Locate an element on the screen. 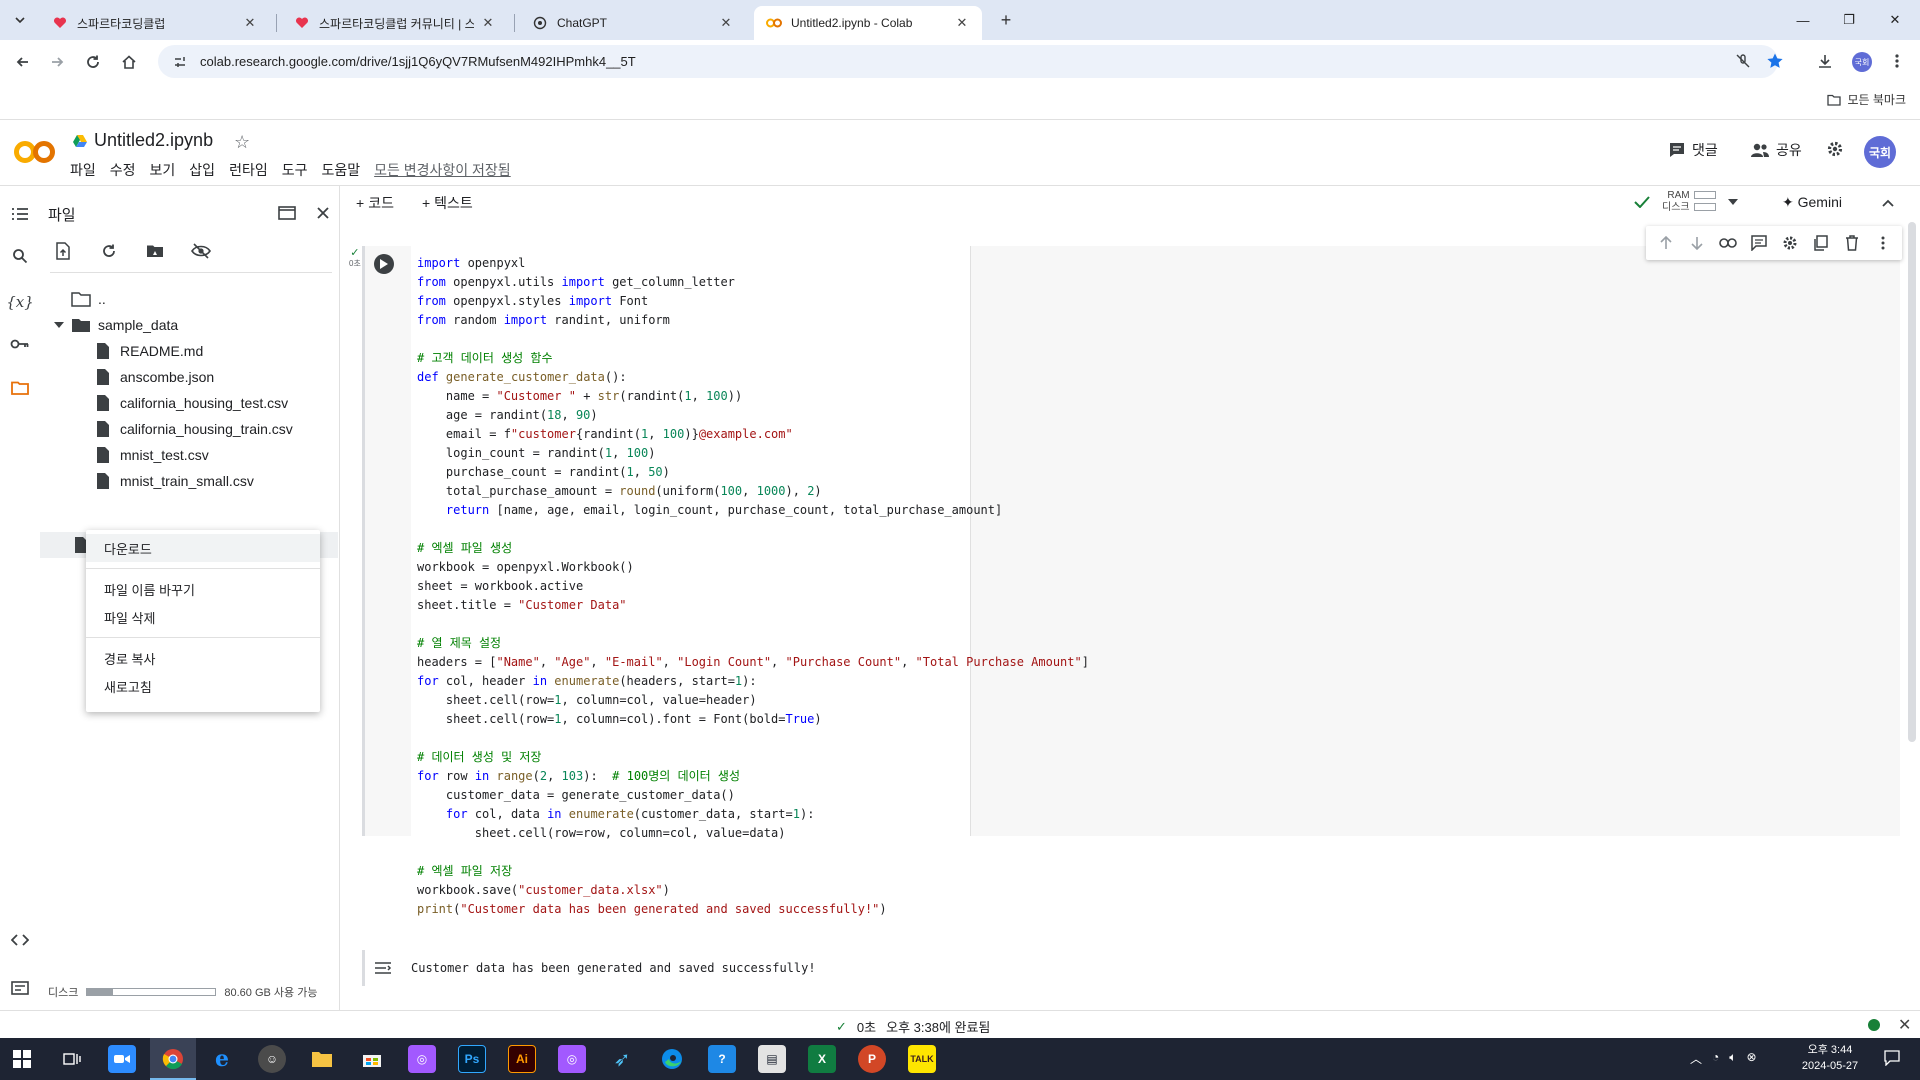 This screenshot has width=1920, height=1080. document-app-icon: ▤ is located at coordinates (772, 1059).